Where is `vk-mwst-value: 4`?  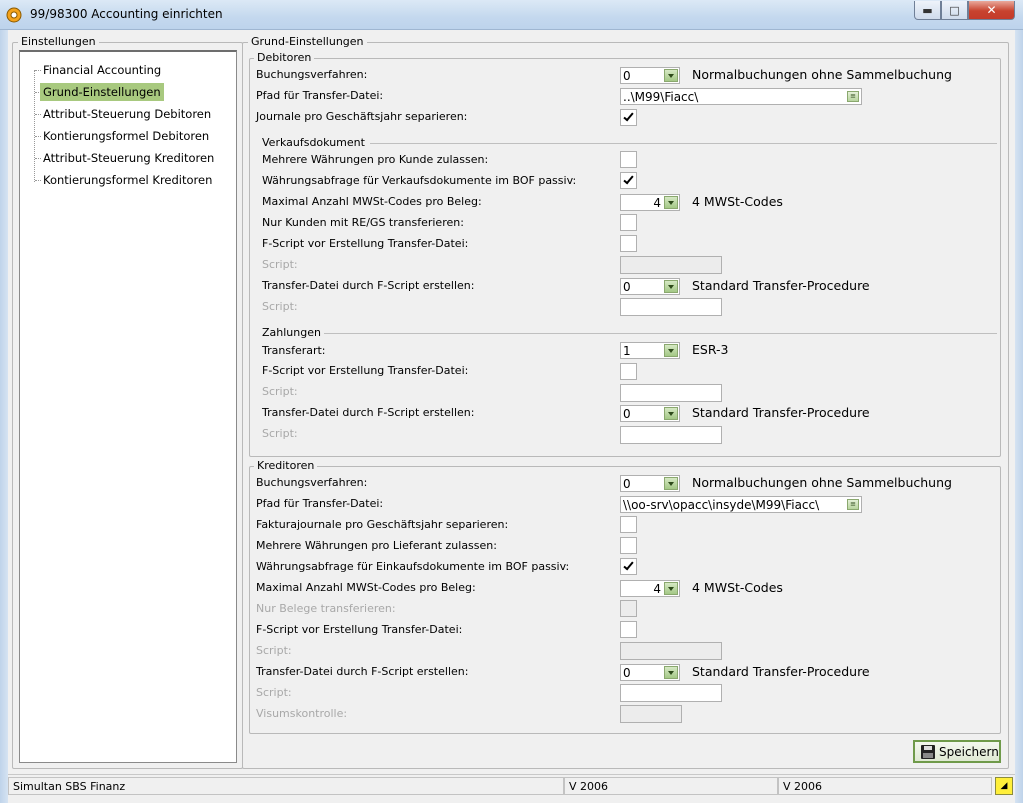
vk-mwst-value: 4 is located at coordinates (657, 203).